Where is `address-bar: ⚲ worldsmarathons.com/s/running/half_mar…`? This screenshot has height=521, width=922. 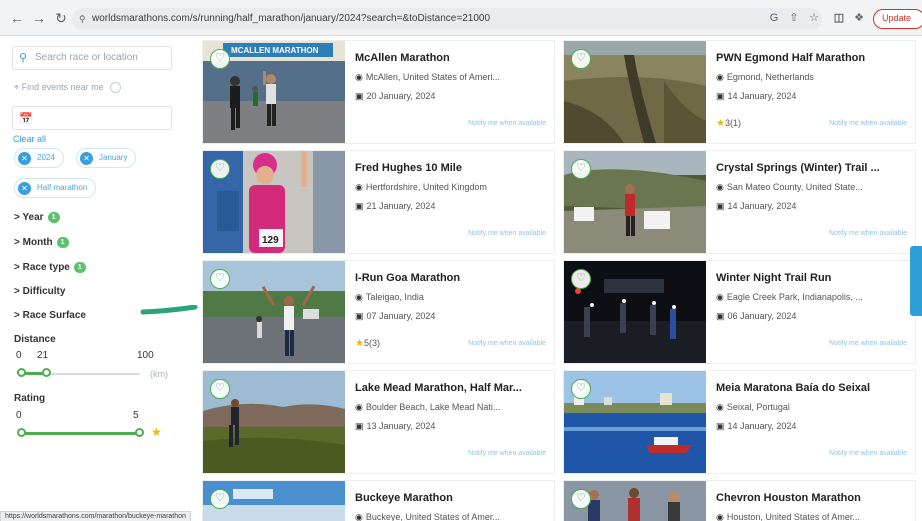 address-bar: ⚲ worldsmarathons.com/s/running/half_mar… is located at coordinates (447, 19).